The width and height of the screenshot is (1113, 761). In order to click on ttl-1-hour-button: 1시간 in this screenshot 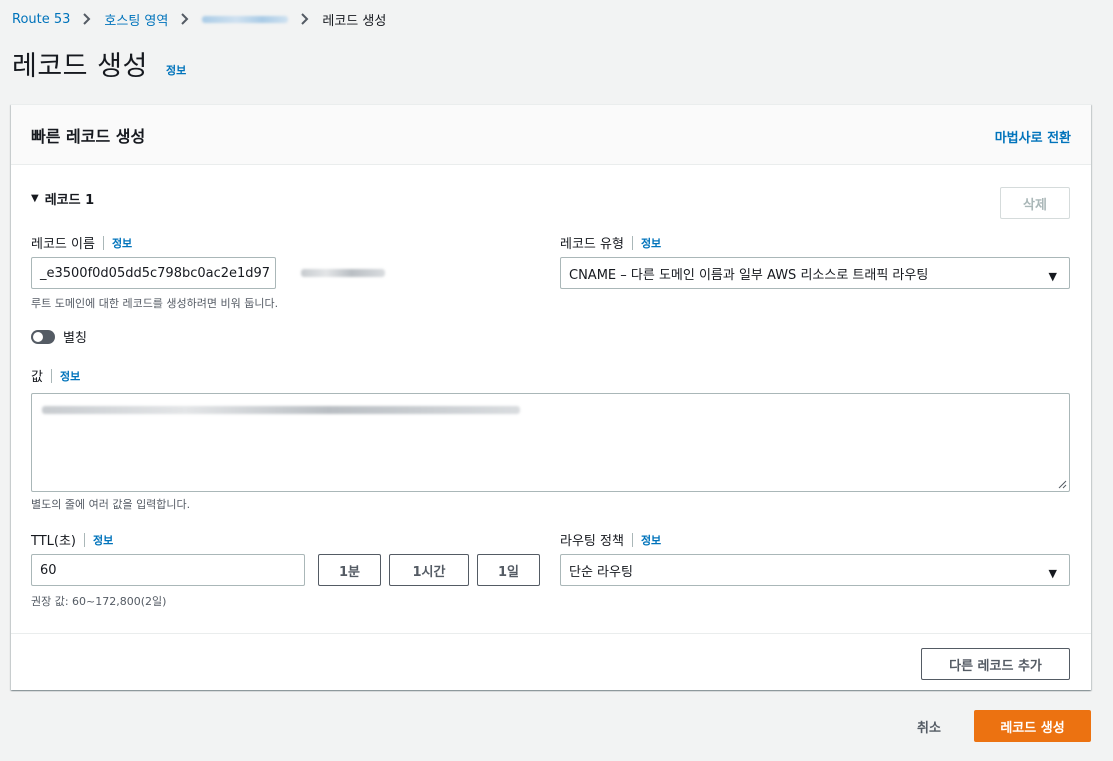, I will do `click(429, 570)`.